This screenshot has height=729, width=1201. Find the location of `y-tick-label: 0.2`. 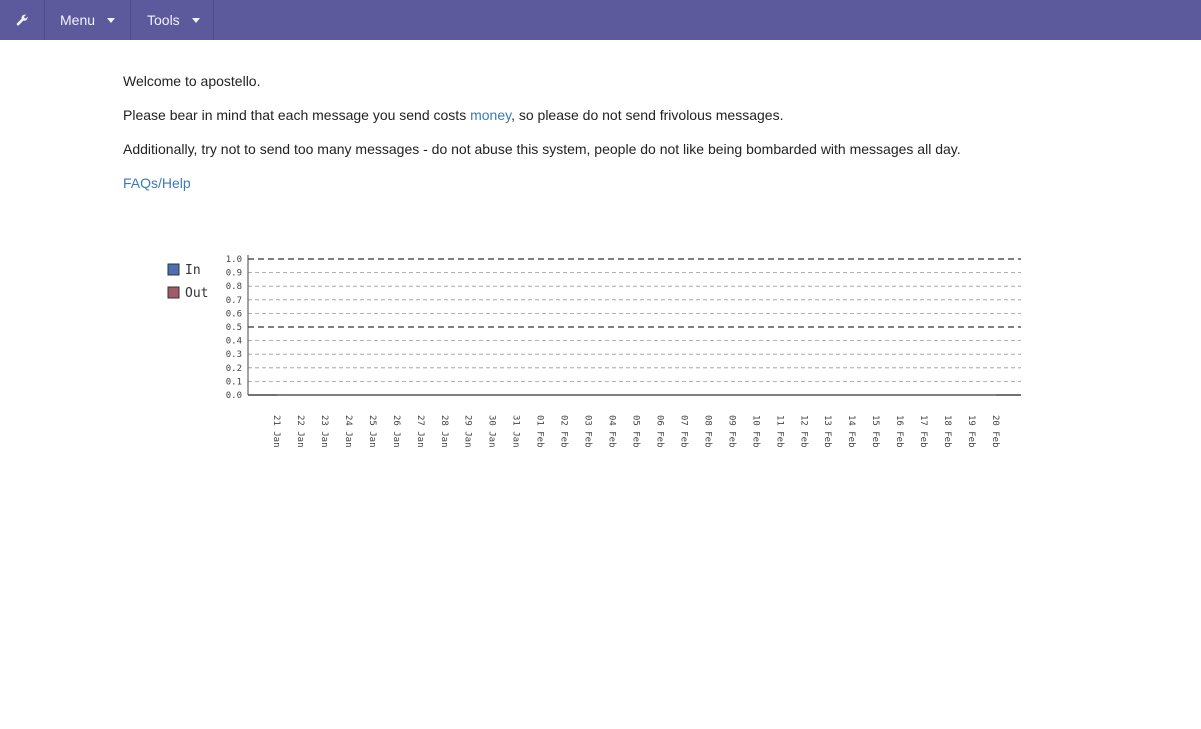

y-tick-label: 0.2 is located at coordinates (234, 369).